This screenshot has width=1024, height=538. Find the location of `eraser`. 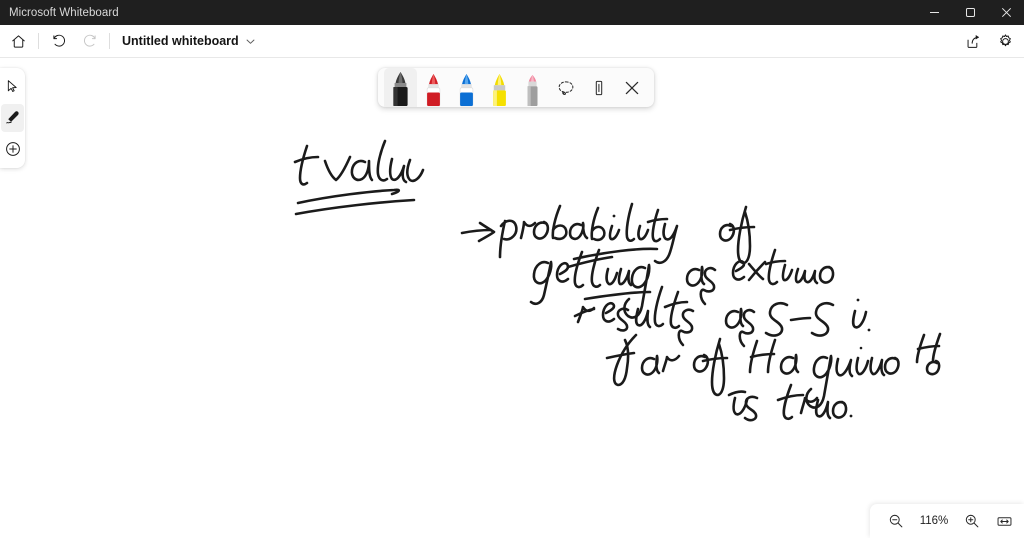

eraser is located at coordinates (532, 87).